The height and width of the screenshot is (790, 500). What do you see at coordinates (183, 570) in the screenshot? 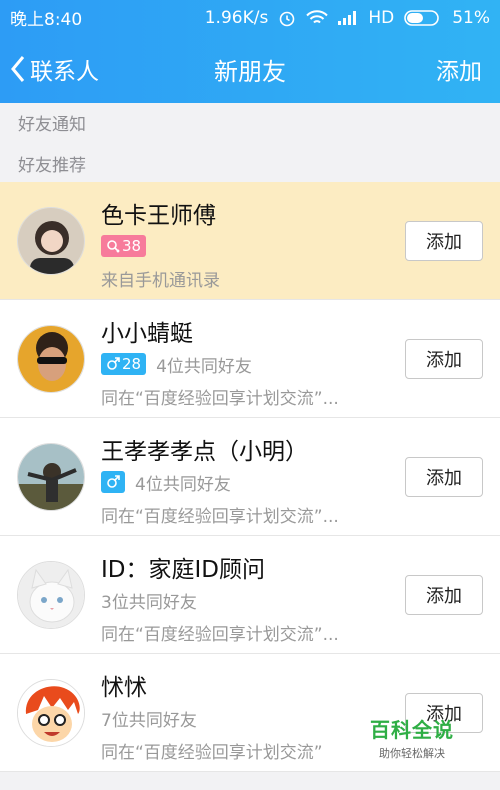
I see `friend-name: ID：家庭ID顾问` at bounding box center [183, 570].